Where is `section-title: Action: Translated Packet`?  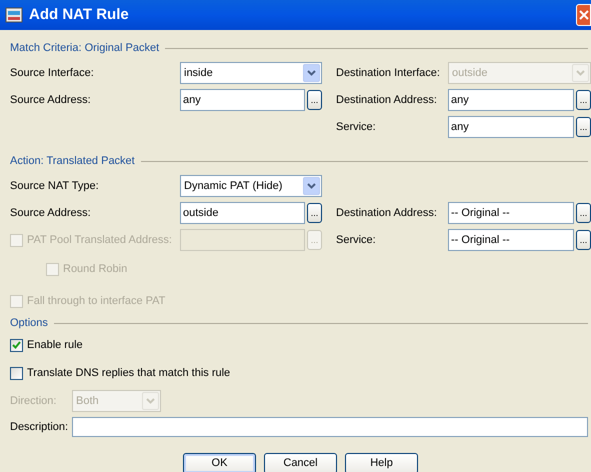 section-title: Action: Translated Packet is located at coordinates (72, 161).